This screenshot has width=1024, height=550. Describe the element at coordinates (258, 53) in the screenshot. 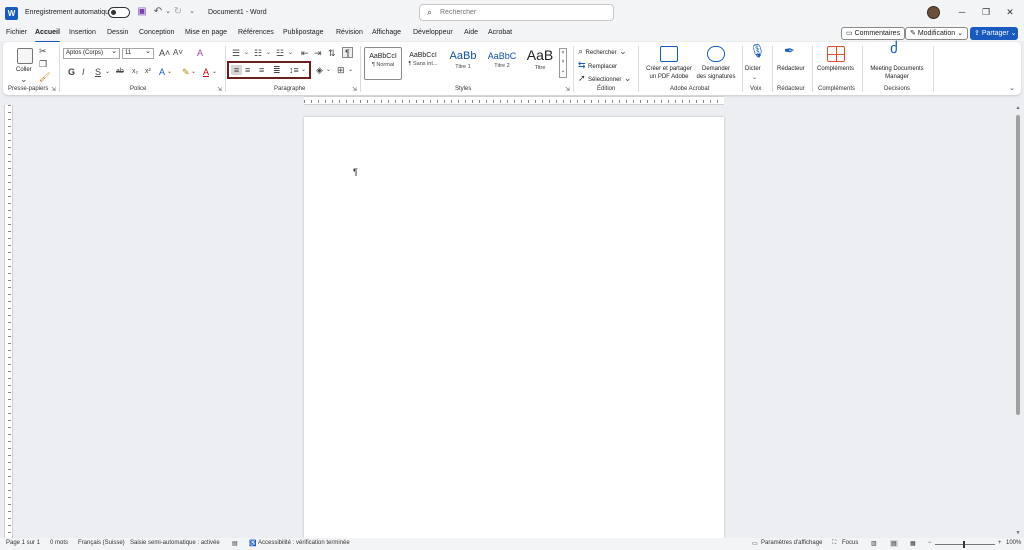

I see `numbering-icon: ☷` at that location.